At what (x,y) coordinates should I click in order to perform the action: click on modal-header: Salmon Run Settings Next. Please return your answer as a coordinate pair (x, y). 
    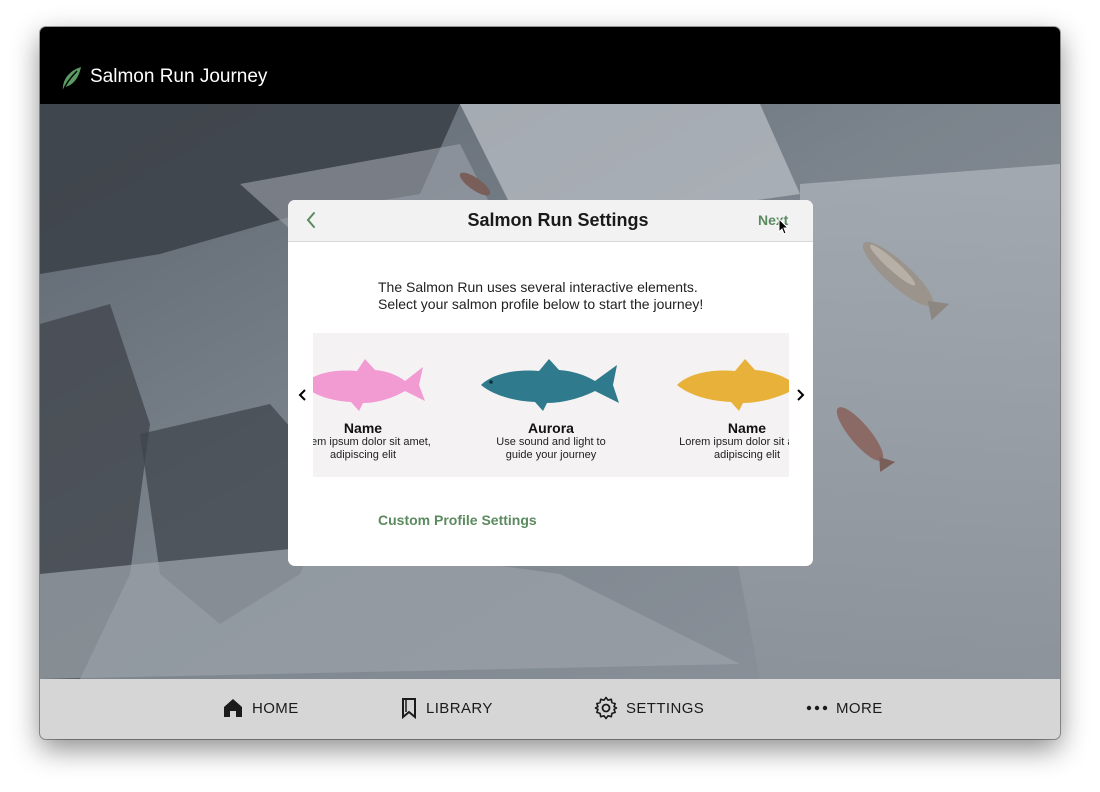
    Looking at the image, I should click on (550, 221).